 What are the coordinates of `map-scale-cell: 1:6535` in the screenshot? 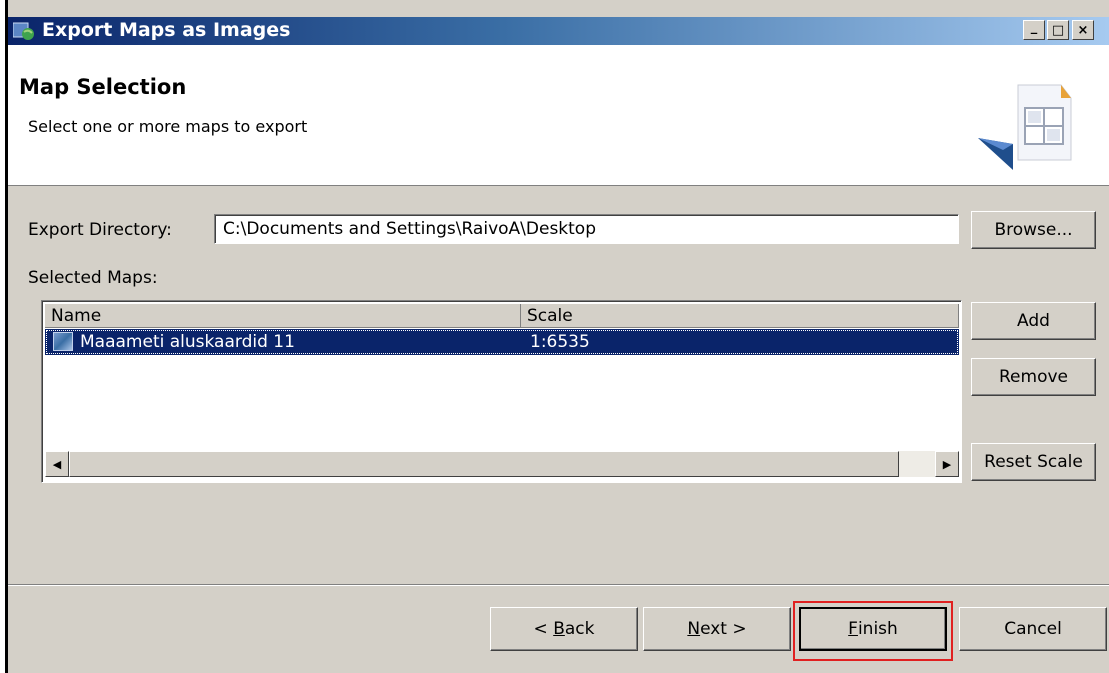 It's located at (560, 342).